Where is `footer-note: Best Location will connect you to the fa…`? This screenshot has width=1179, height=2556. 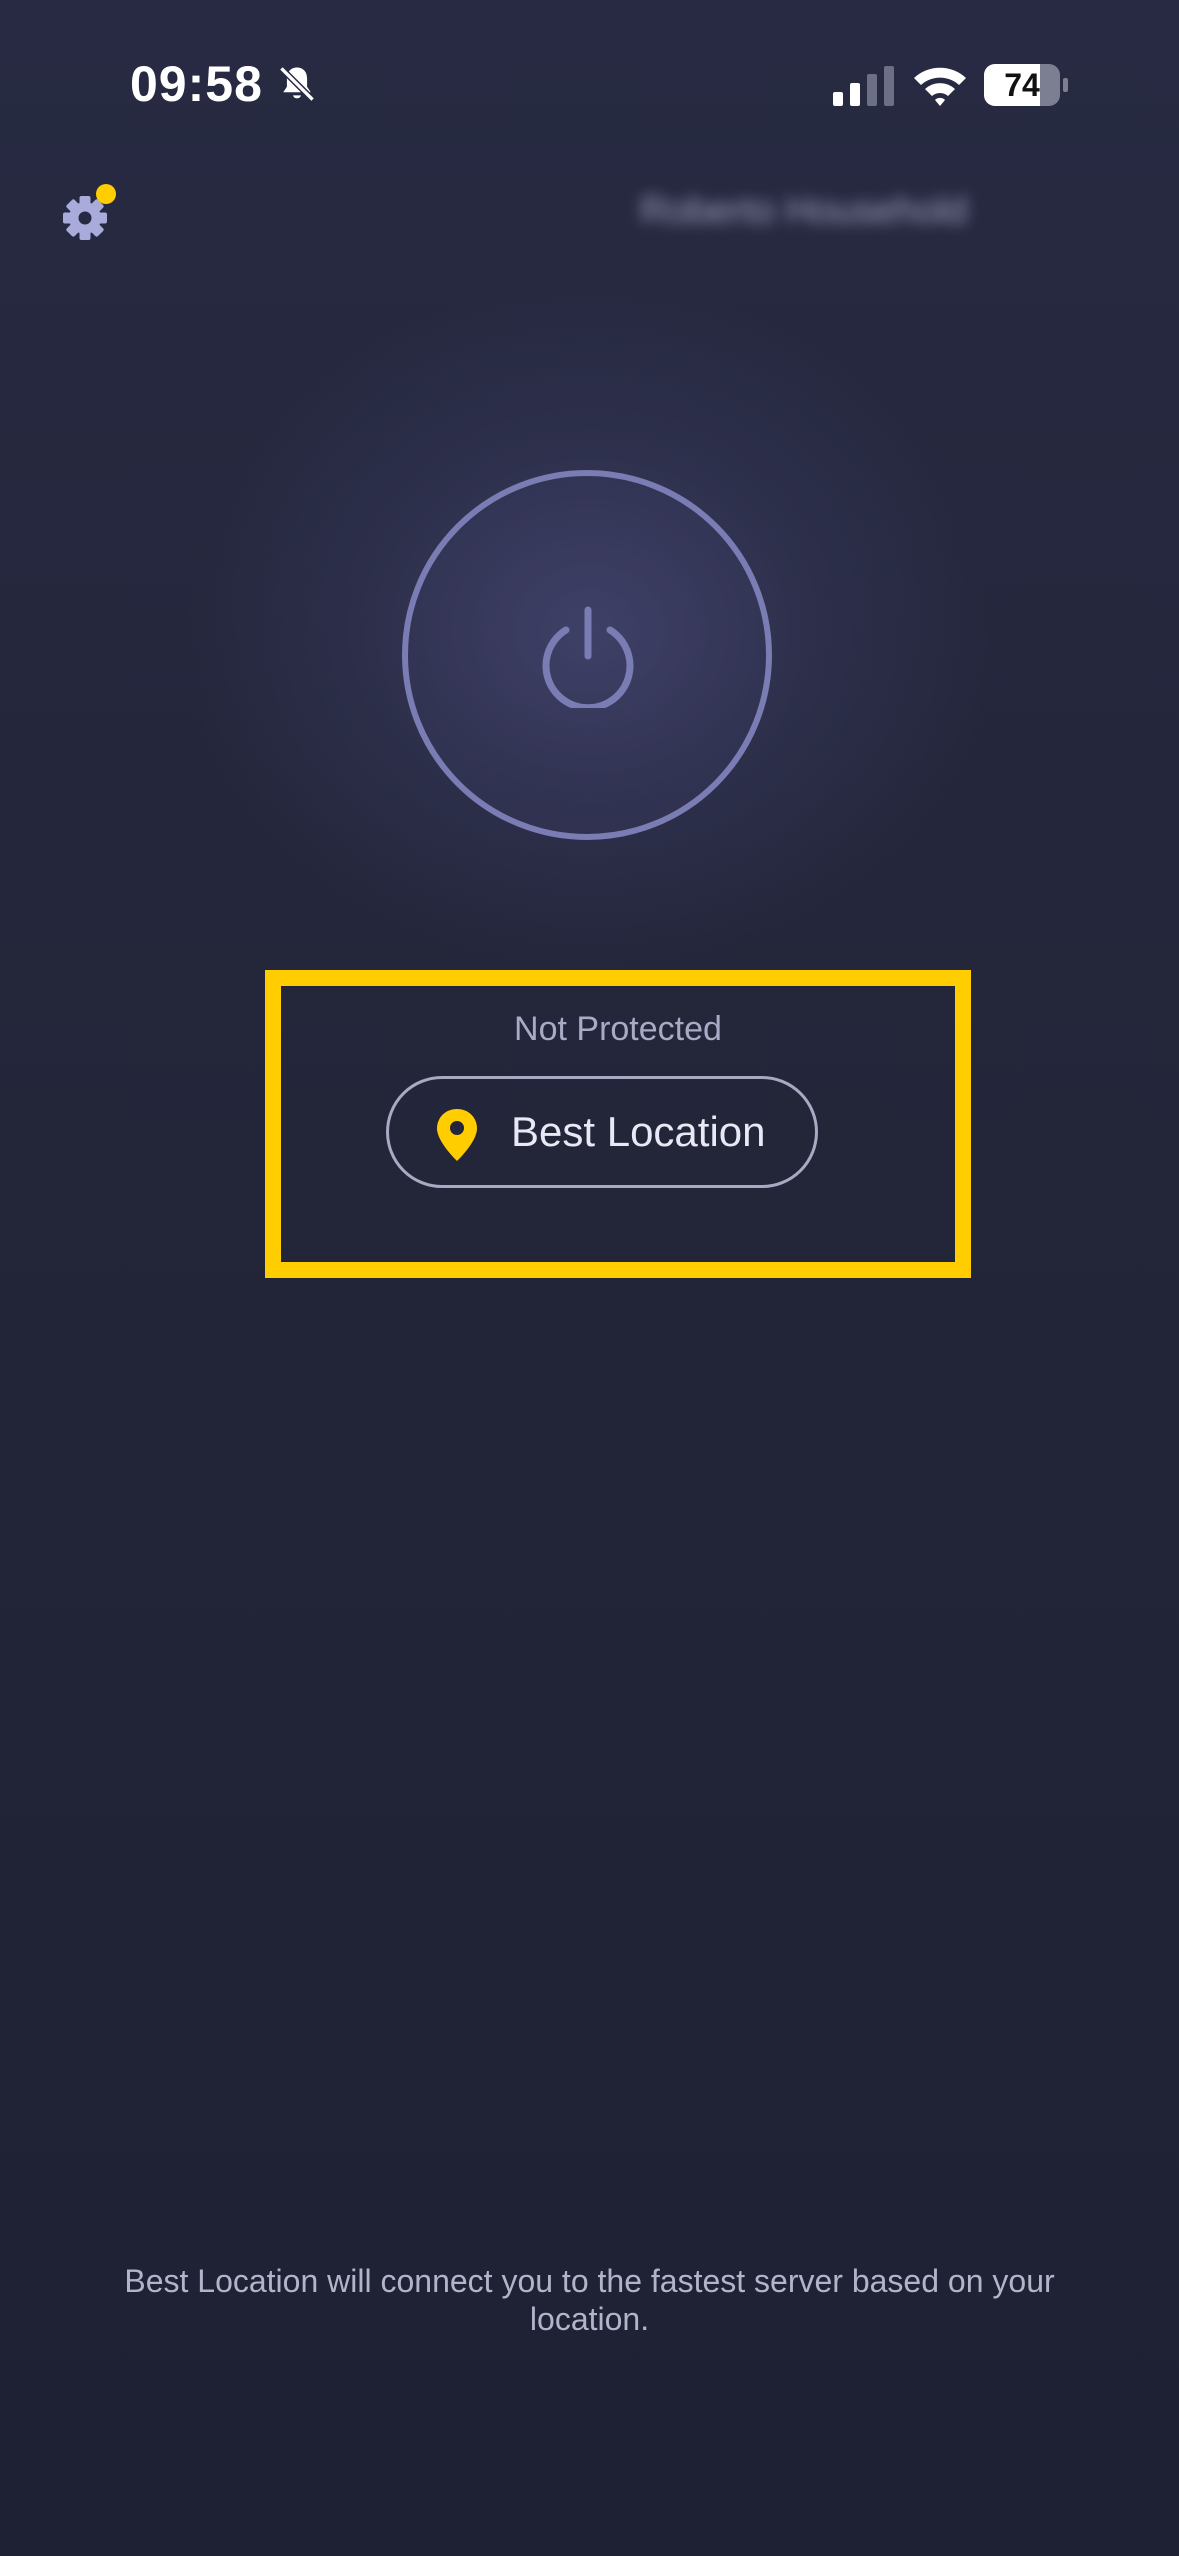 footer-note: Best Location will connect you to the fa… is located at coordinates (589, 2300).